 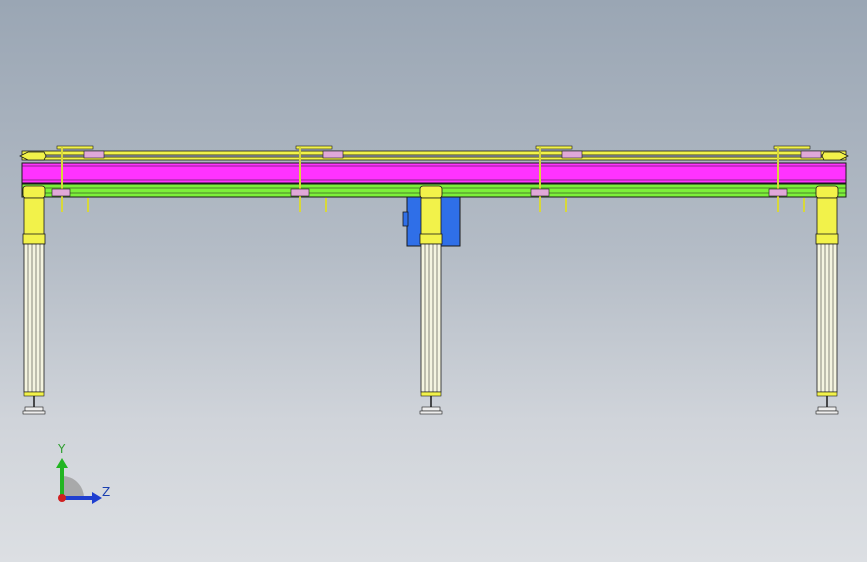 I want to click on z-axis-label: Z, so click(x=106, y=492).